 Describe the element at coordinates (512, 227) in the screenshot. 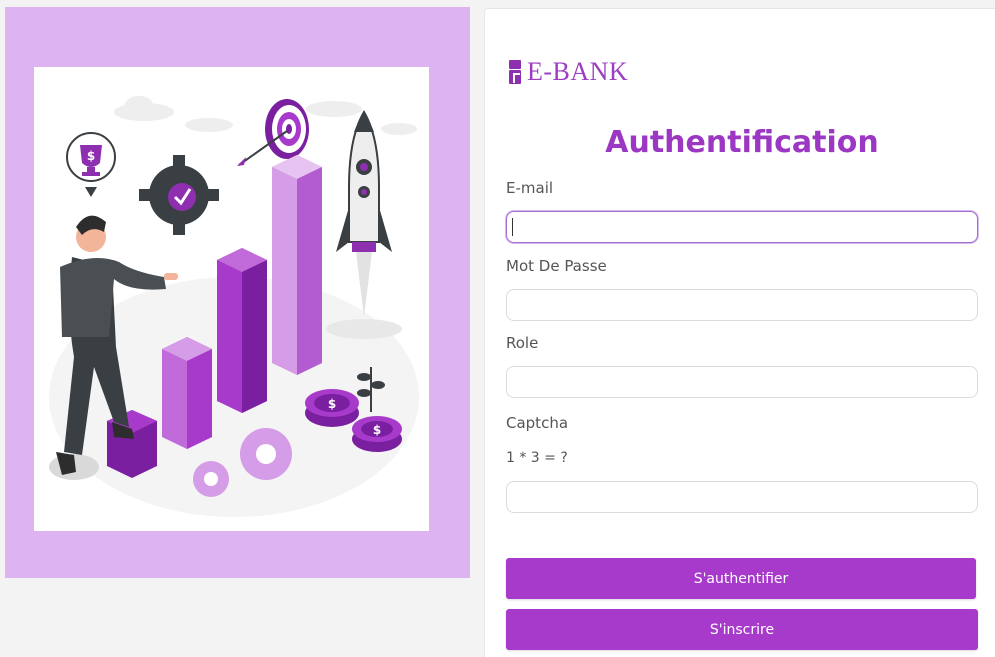

I see `text-caret` at that location.